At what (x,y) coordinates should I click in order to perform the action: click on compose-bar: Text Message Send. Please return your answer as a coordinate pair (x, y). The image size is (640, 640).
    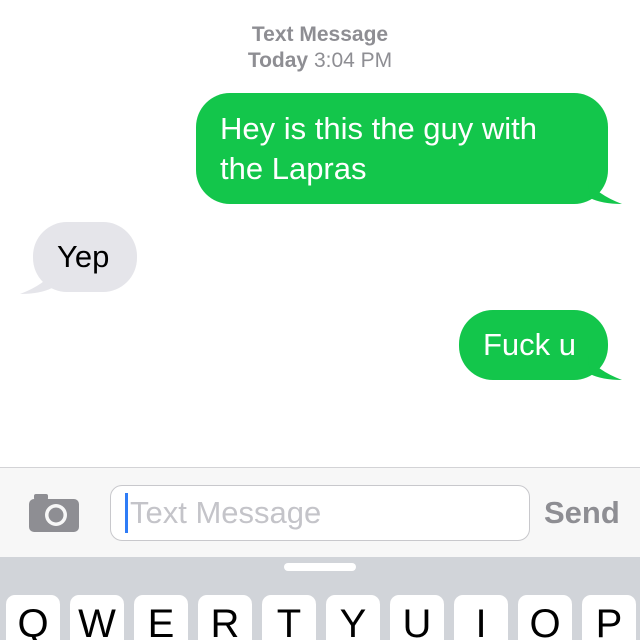
    Looking at the image, I should click on (320, 512).